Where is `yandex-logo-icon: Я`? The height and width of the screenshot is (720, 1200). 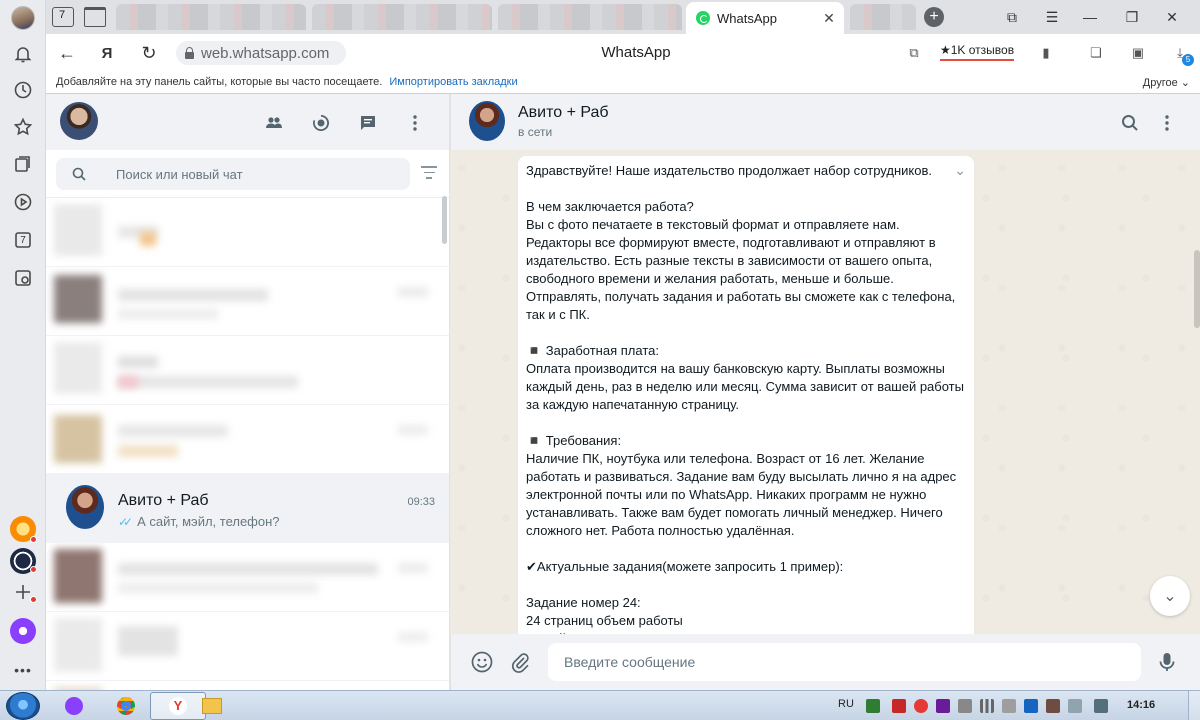 yandex-logo-icon: Я is located at coordinates (107, 53).